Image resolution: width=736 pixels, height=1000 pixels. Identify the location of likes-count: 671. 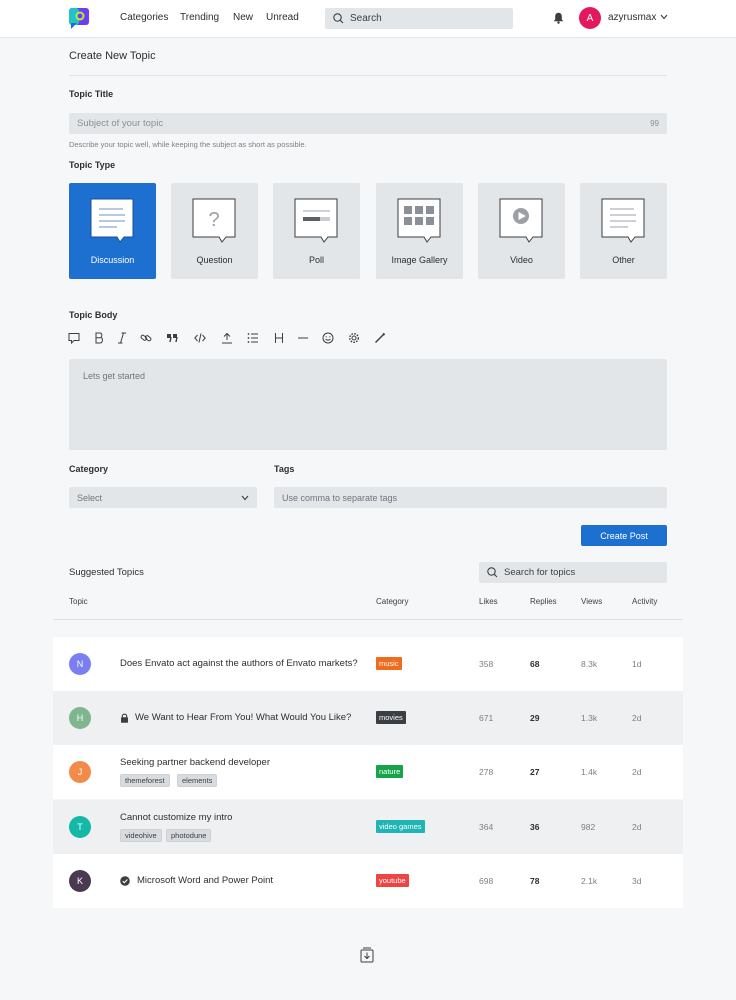
(486, 718).